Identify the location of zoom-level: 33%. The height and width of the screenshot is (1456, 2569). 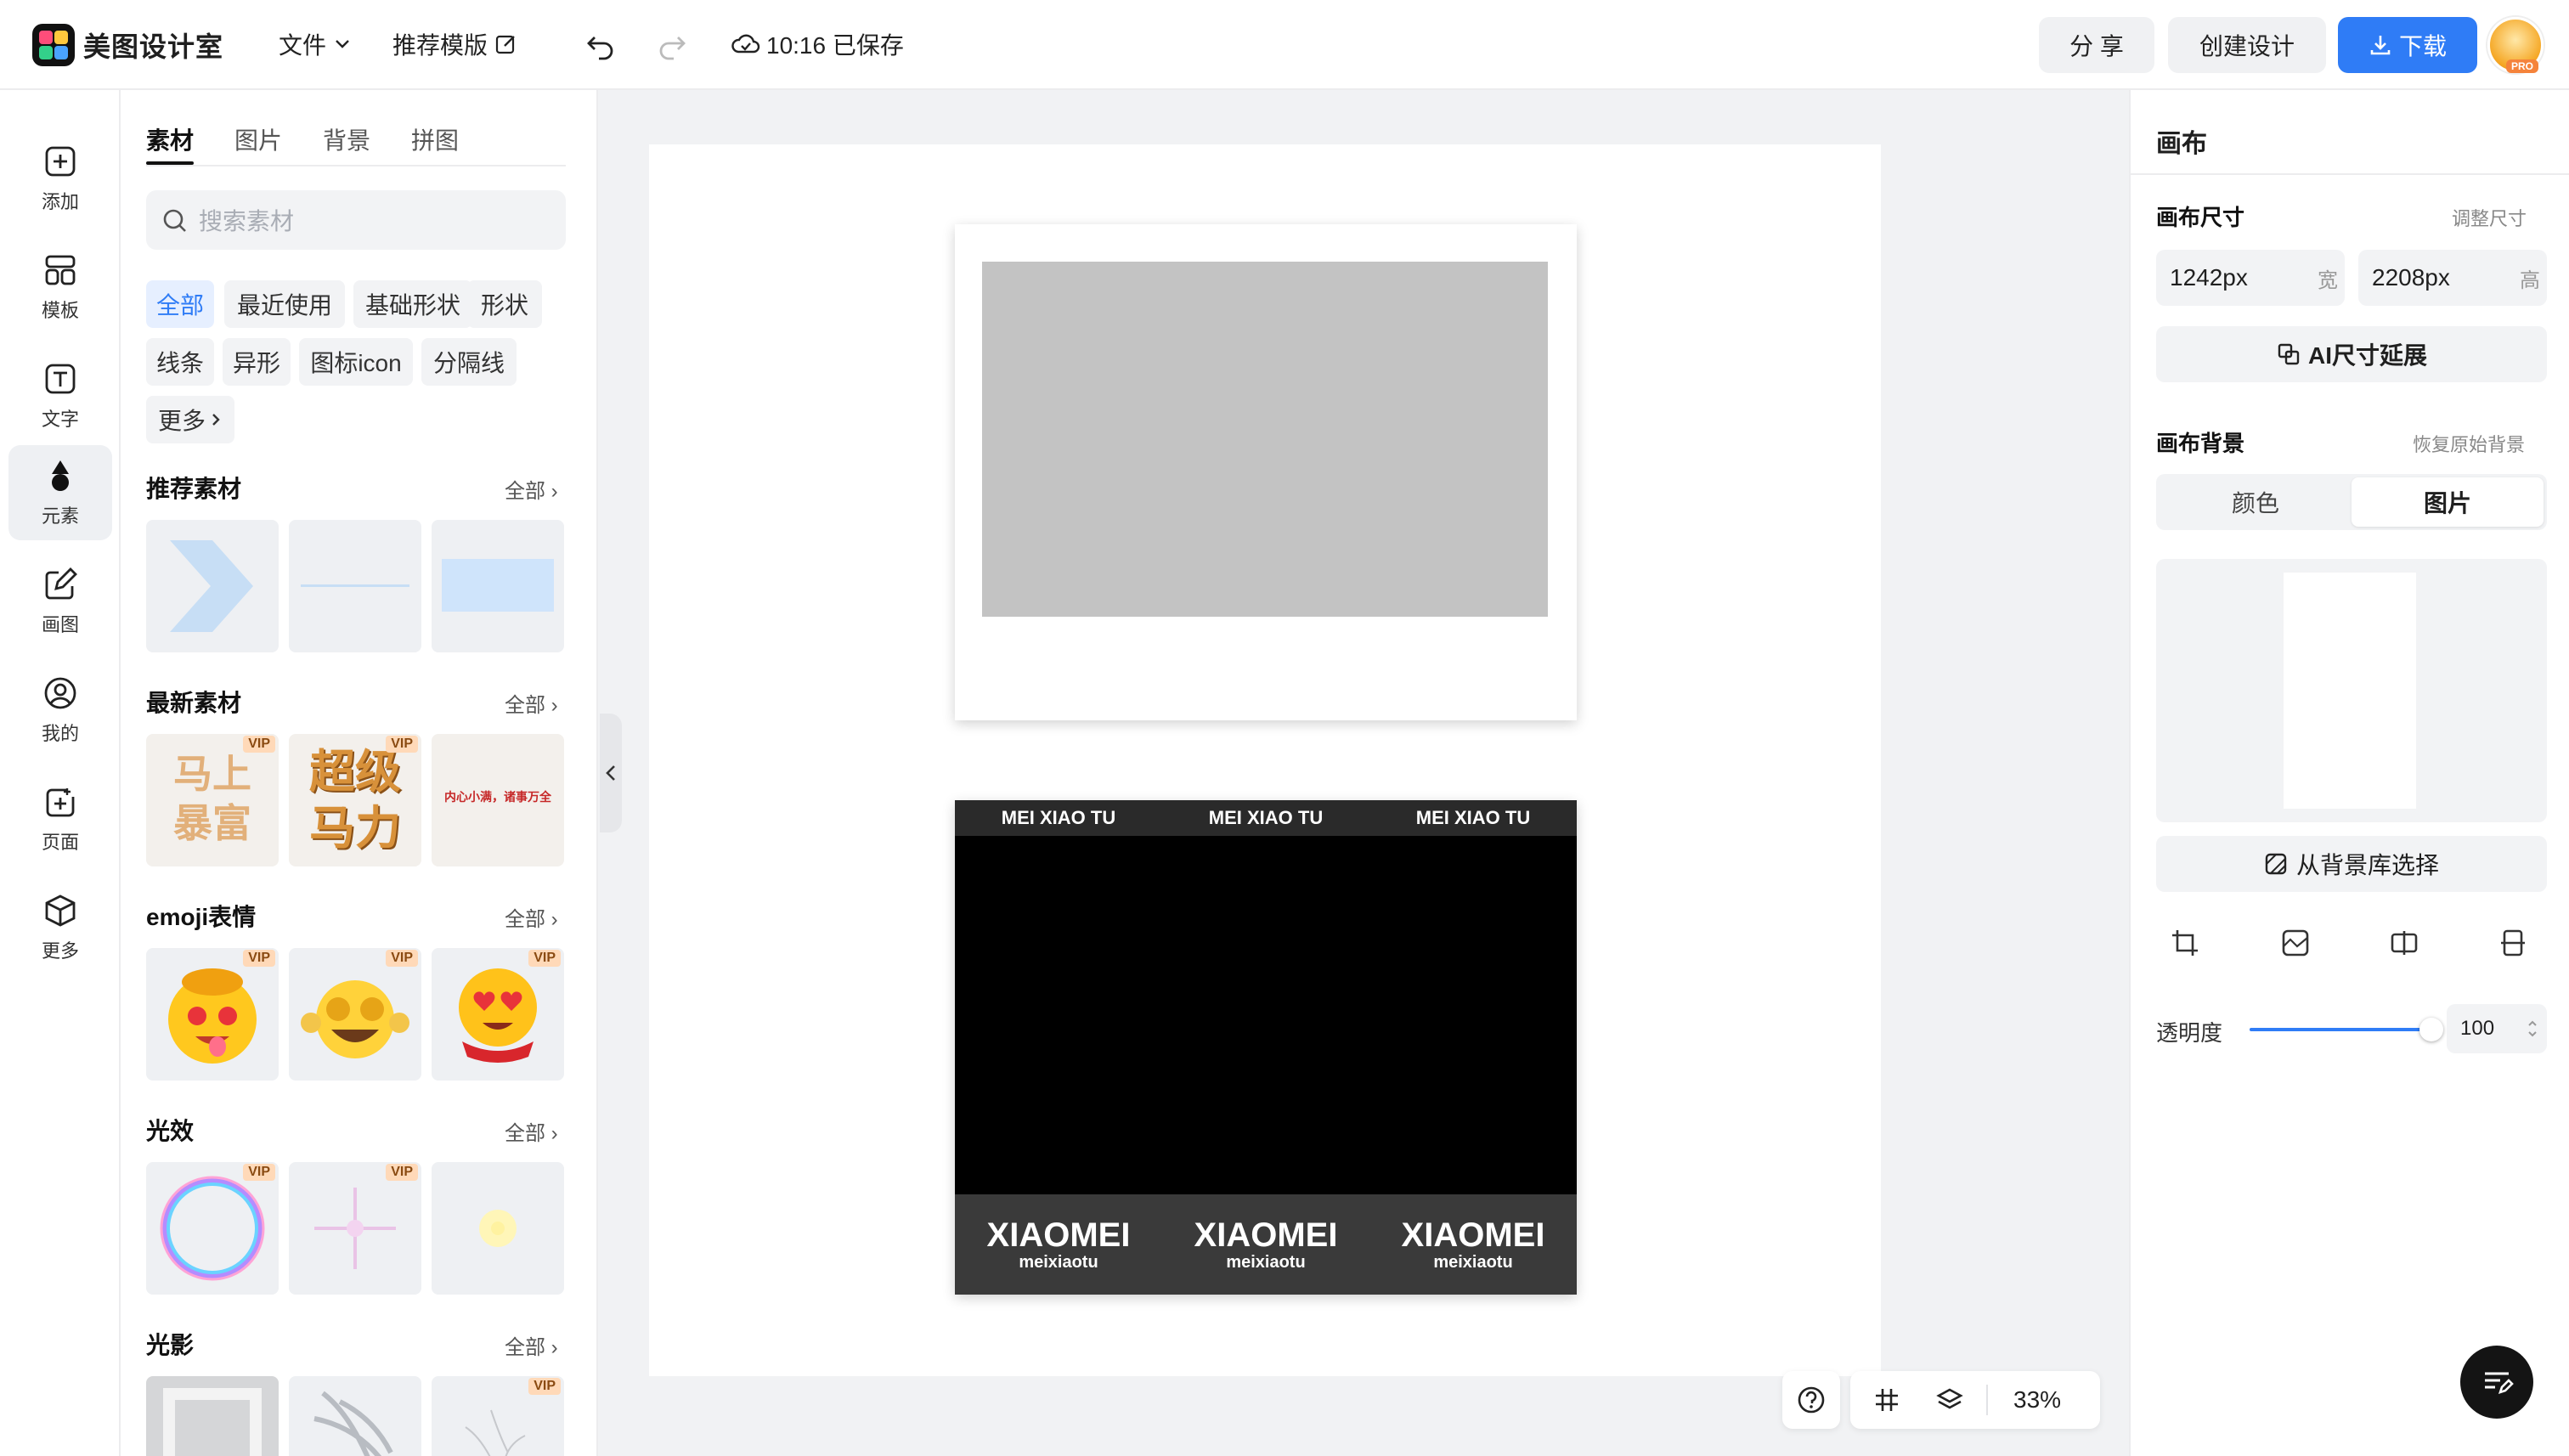
(2037, 1400).